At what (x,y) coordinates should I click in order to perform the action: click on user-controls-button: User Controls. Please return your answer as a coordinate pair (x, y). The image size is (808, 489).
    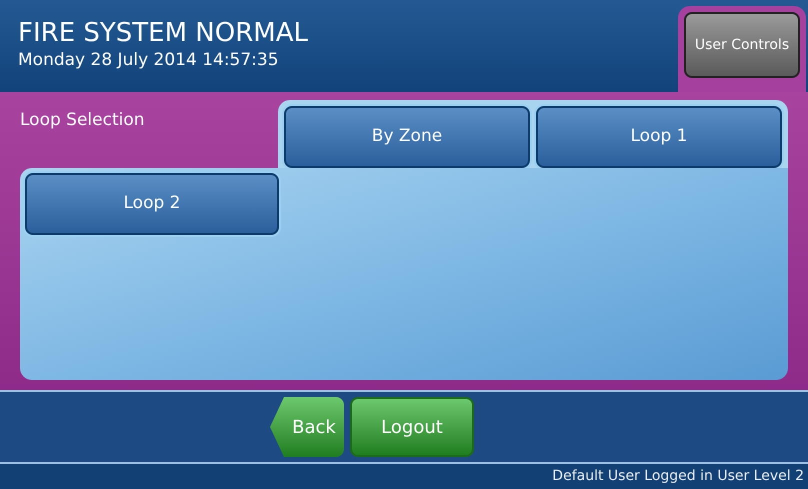
    Looking at the image, I should click on (742, 45).